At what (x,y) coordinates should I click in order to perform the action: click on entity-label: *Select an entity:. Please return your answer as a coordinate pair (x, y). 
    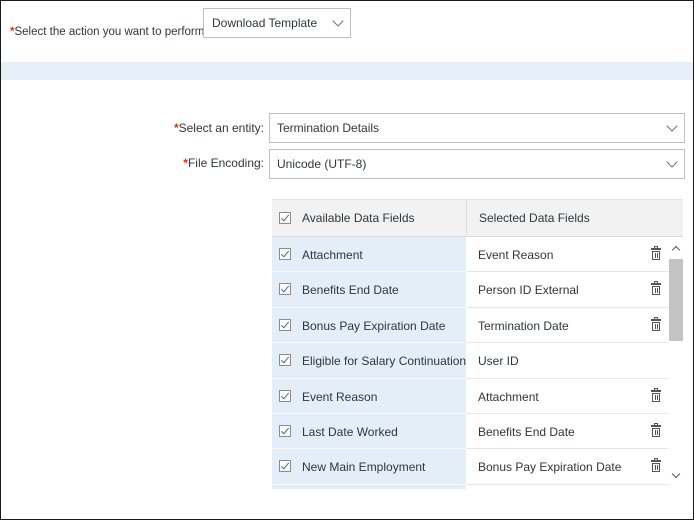
    Looking at the image, I should click on (219, 128).